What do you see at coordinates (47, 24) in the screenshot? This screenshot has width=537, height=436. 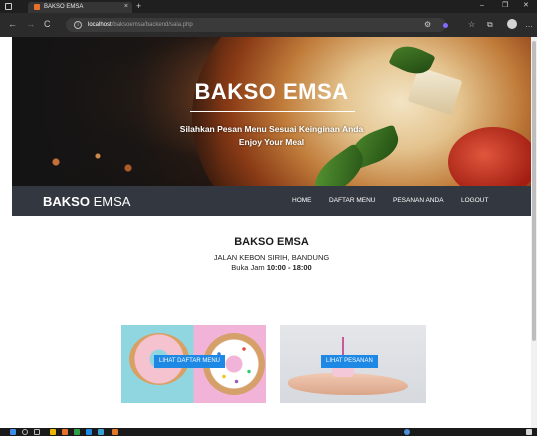 I see `reload-icon: C` at bounding box center [47, 24].